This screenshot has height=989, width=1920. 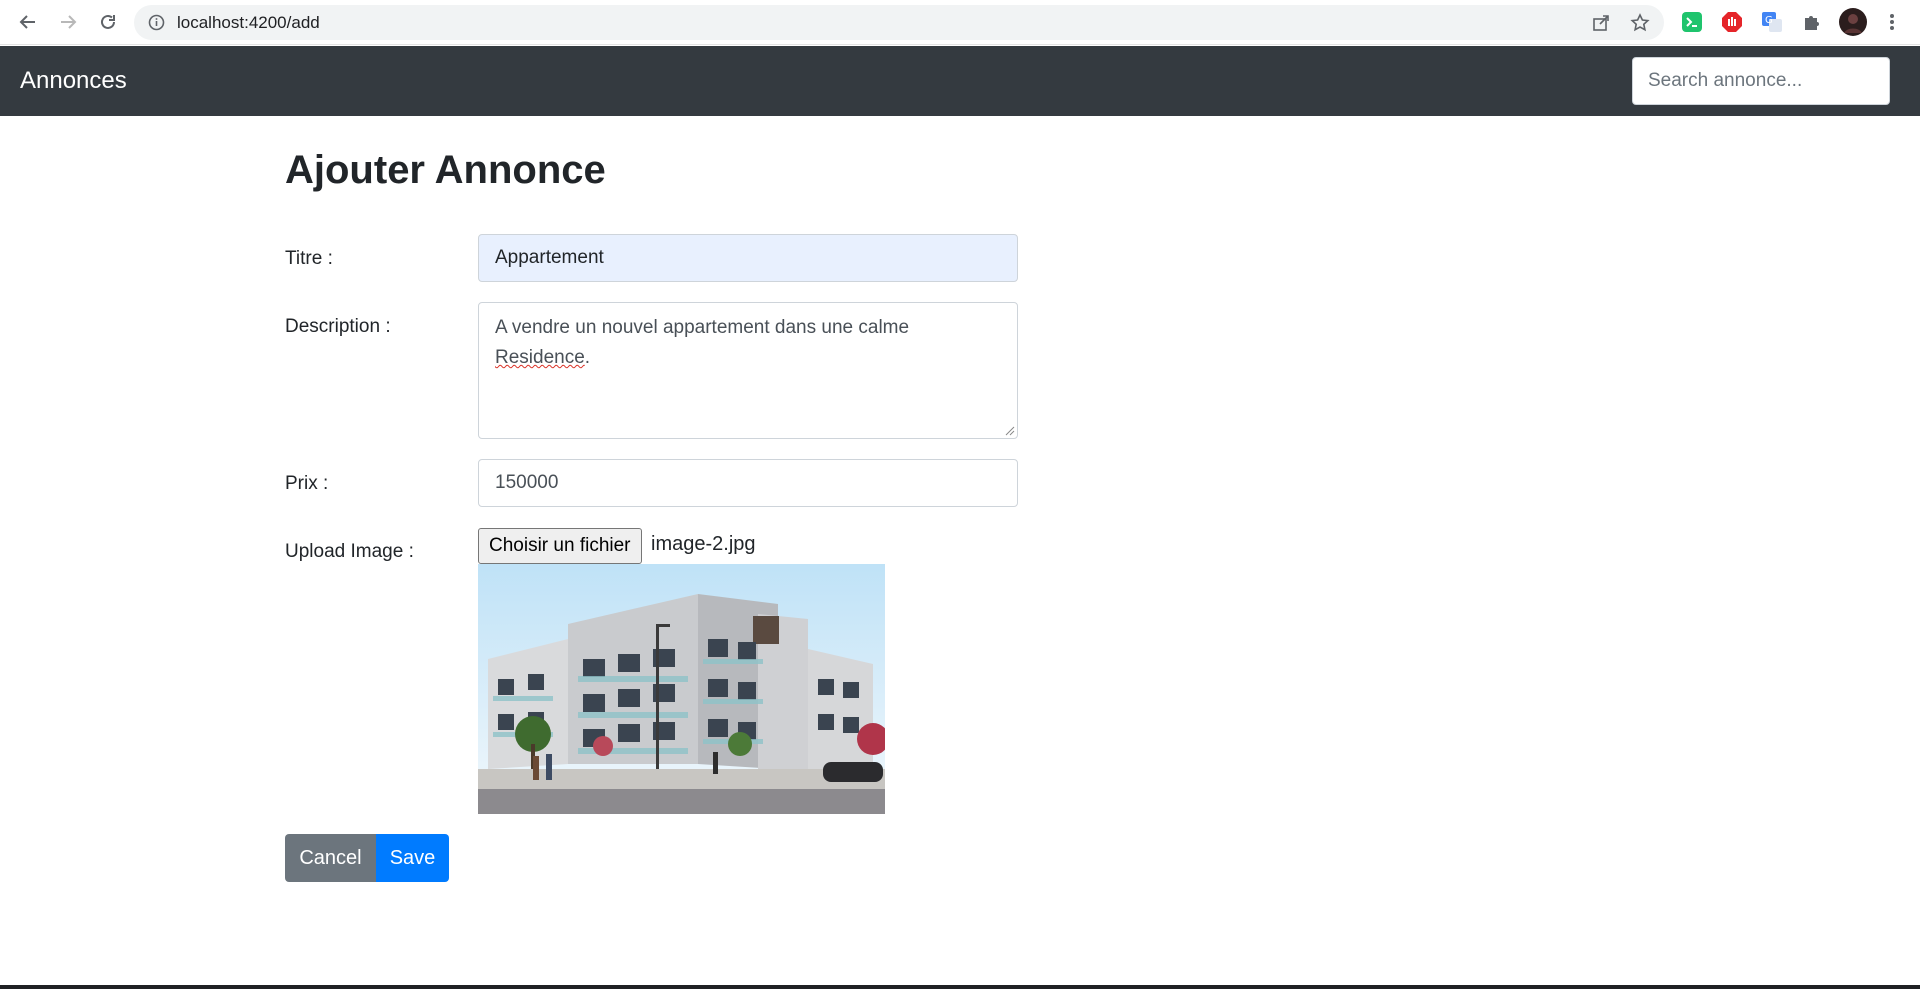 What do you see at coordinates (349, 551) in the screenshot?
I see `upload-image-label: Upload Image :` at bounding box center [349, 551].